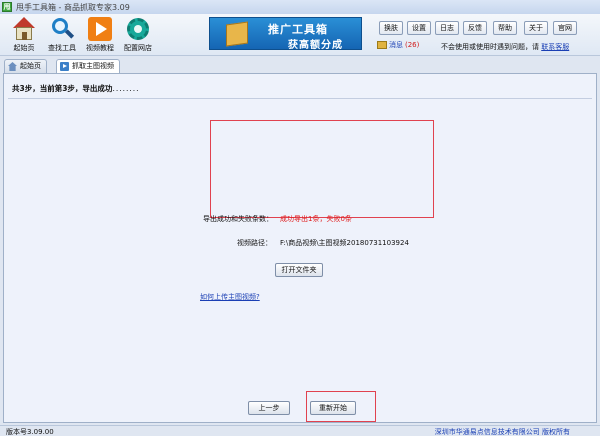  I want to click on toolbar-find-tools-button: 查找工具, so click(62, 36).